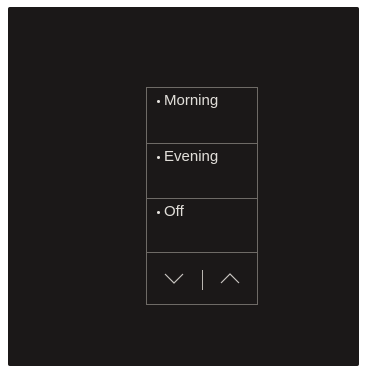 The width and height of the screenshot is (365, 370). I want to click on raise-lower-rocker, so click(202, 278).